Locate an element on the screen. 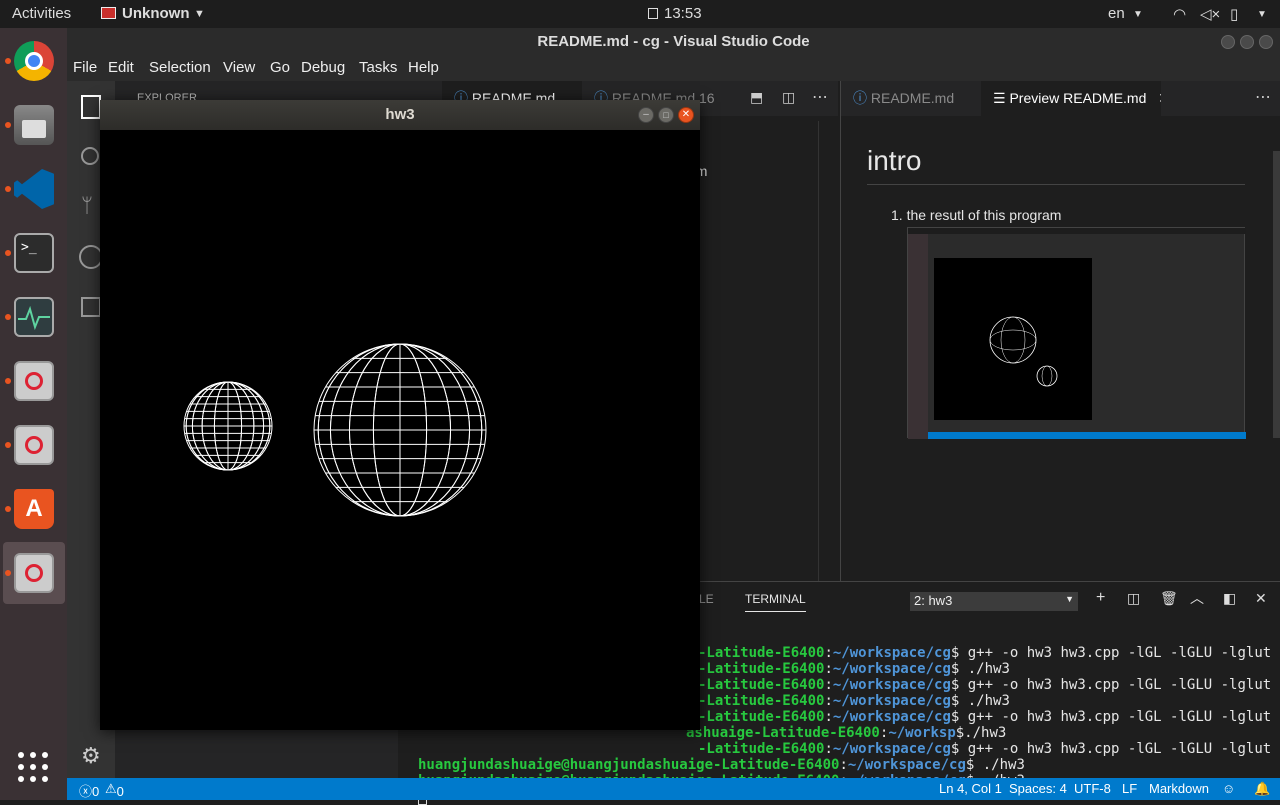 This screenshot has height=805, width=1280. dock-item-vscode is located at coordinates (34, 189).